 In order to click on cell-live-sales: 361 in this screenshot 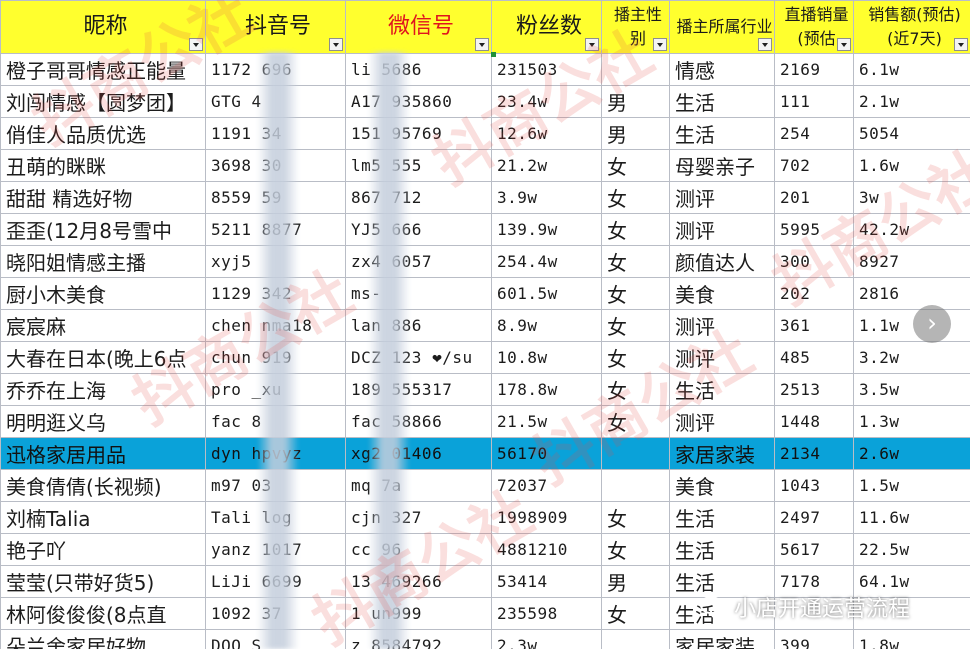, I will do `click(814, 325)`.